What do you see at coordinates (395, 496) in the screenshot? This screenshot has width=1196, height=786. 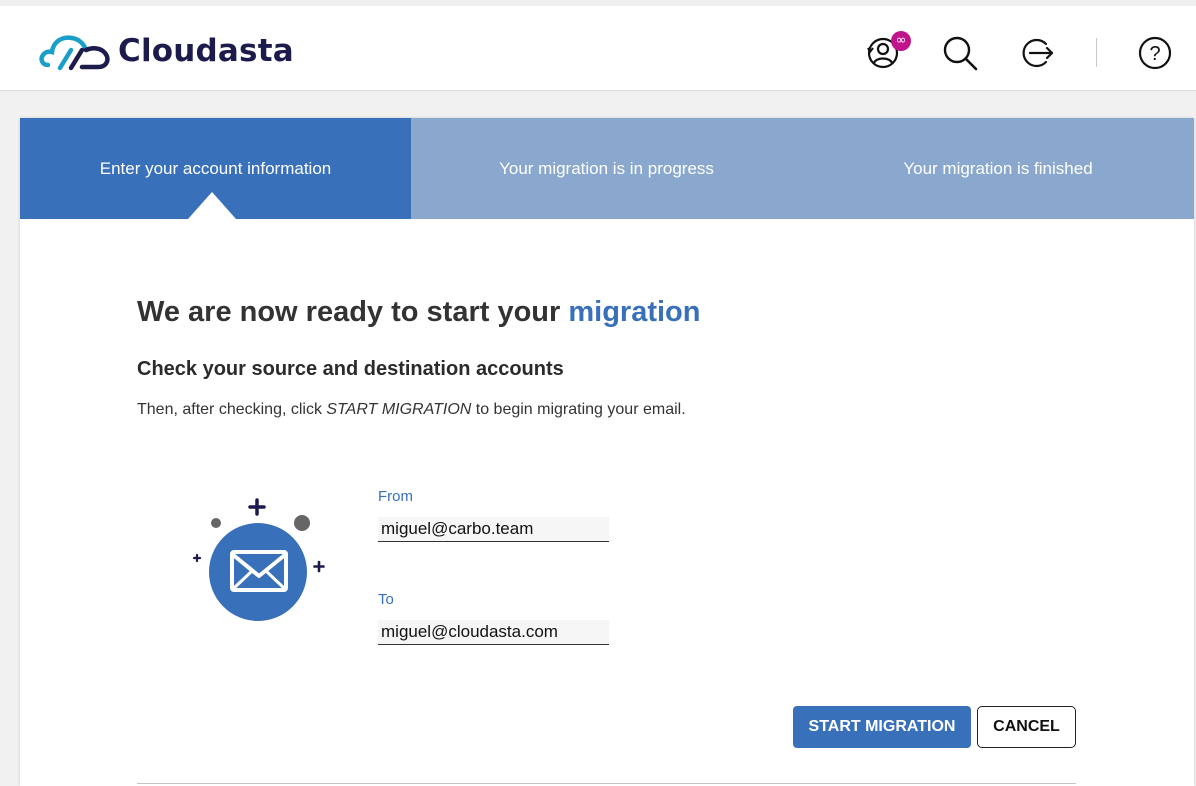 I see `from-label: From` at bounding box center [395, 496].